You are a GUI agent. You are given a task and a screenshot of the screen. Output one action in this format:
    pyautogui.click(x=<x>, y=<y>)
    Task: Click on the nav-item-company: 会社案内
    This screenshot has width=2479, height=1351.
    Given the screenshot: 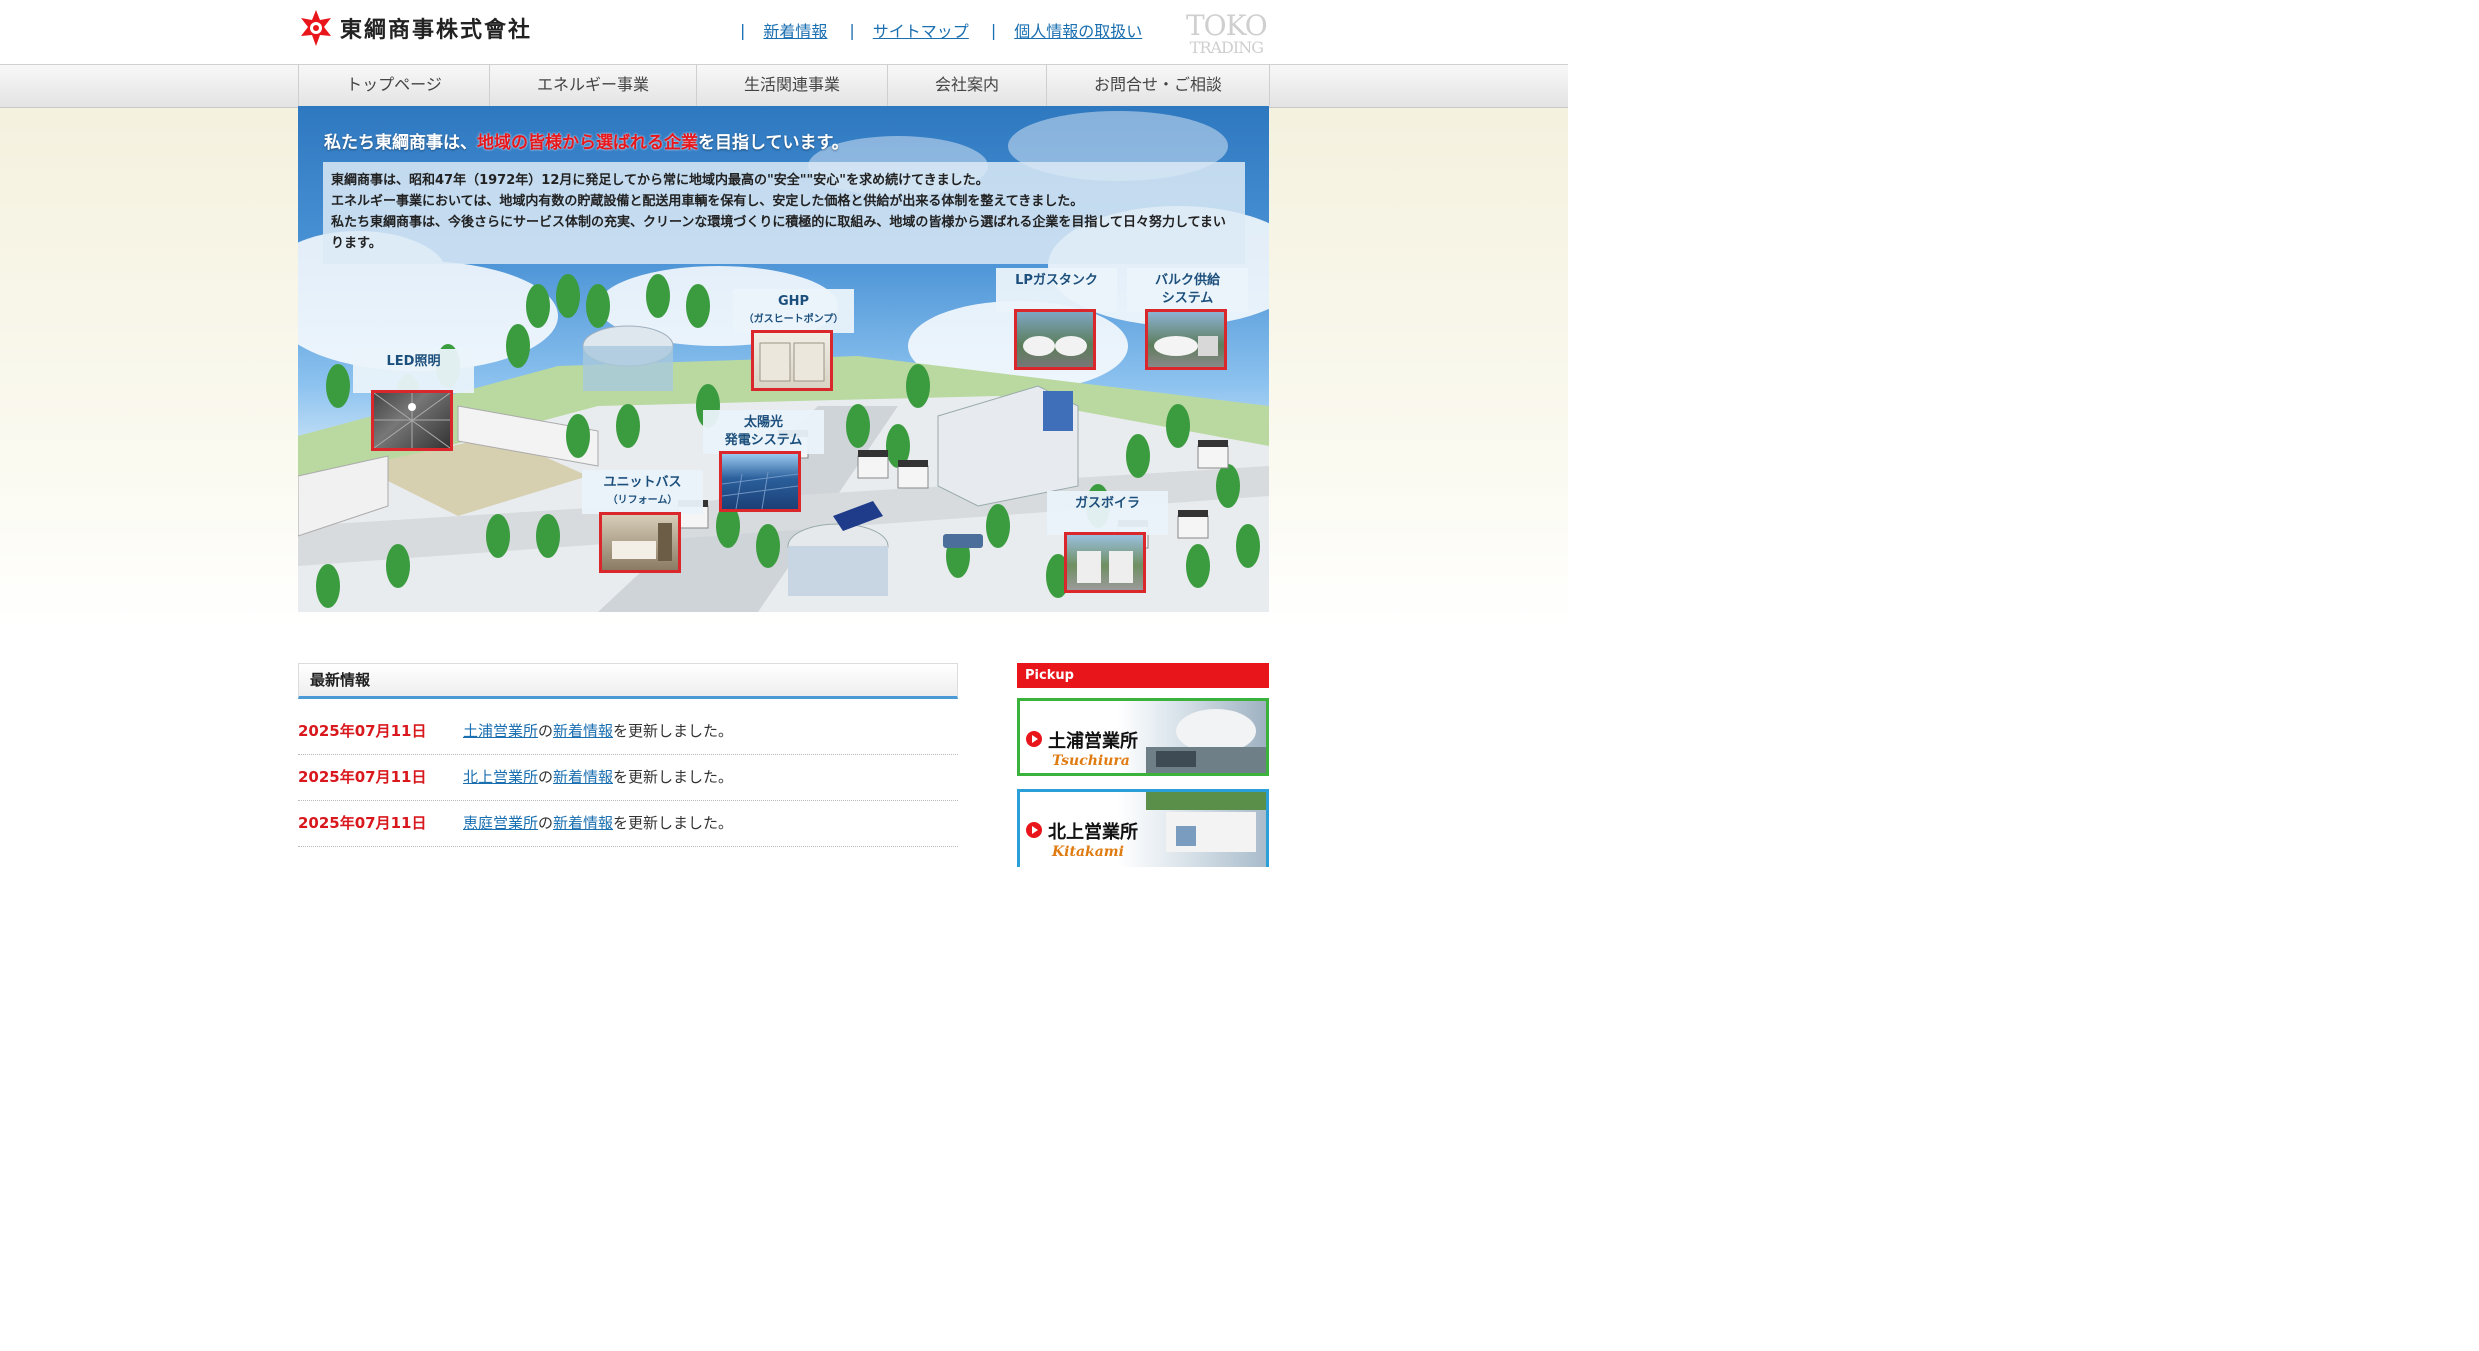 What is the action you would take?
    pyautogui.click(x=966, y=85)
    